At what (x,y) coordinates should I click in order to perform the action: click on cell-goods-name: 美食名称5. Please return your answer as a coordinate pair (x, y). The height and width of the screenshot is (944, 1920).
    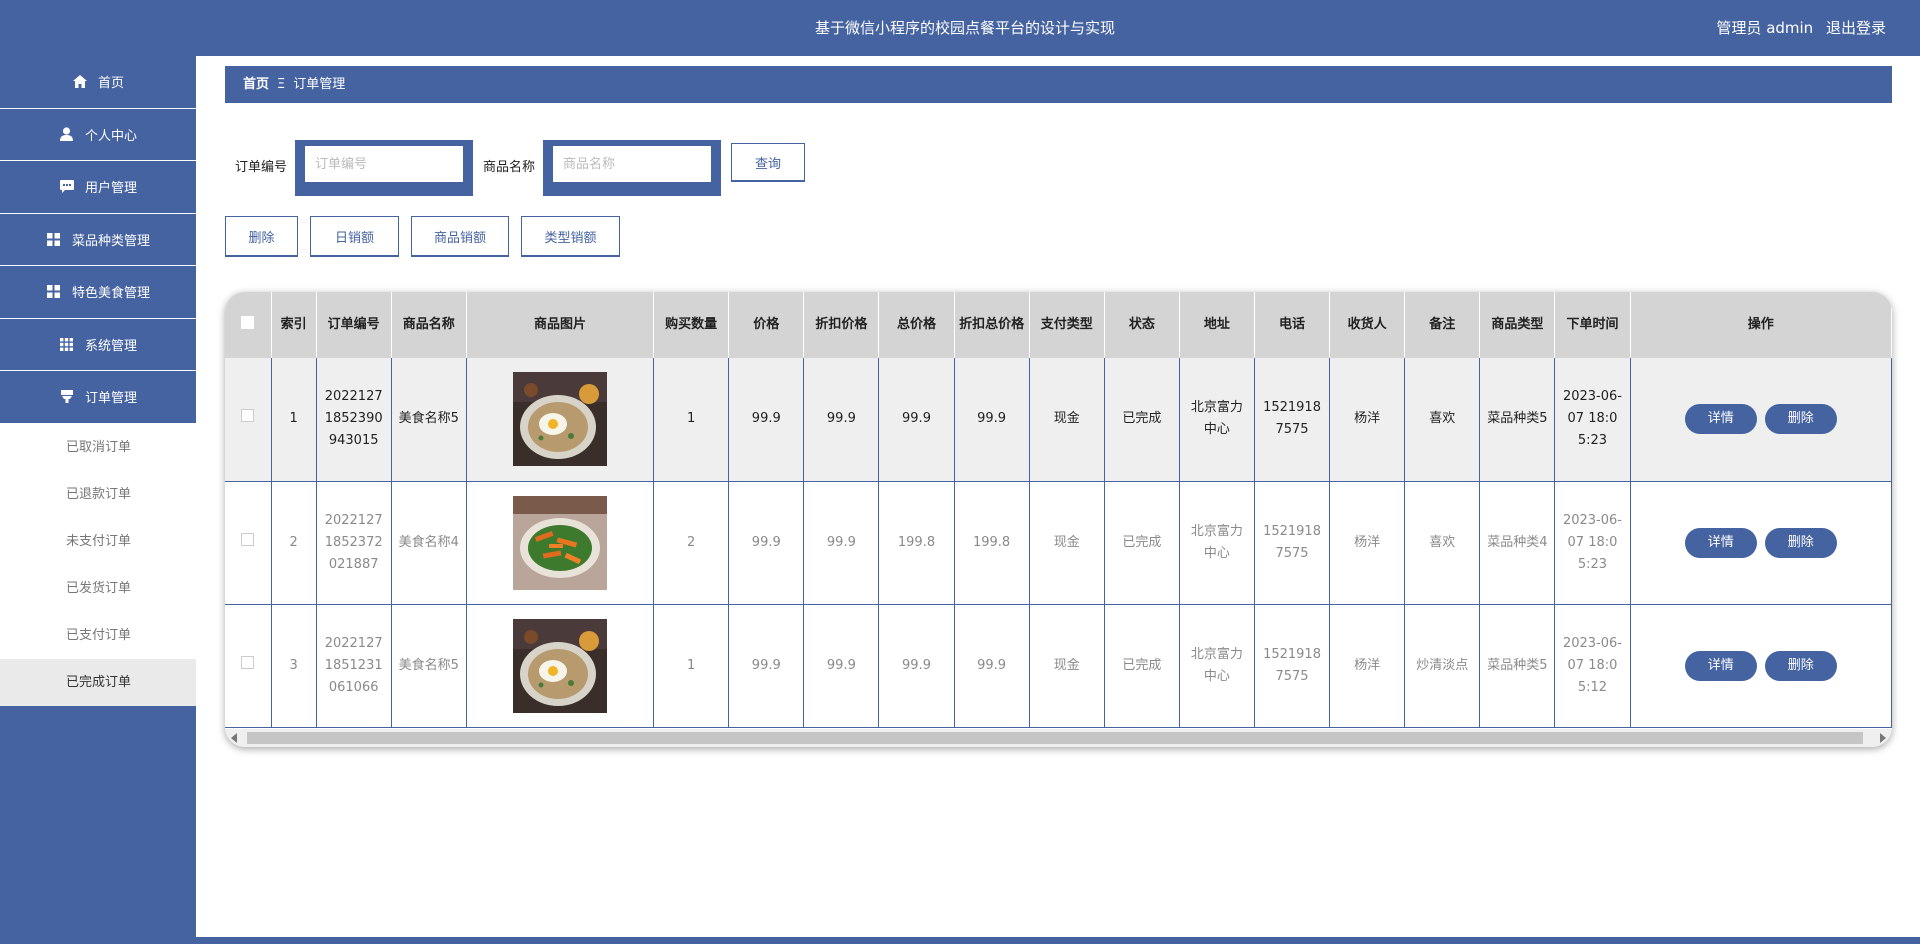
    Looking at the image, I should click on (429, 666).